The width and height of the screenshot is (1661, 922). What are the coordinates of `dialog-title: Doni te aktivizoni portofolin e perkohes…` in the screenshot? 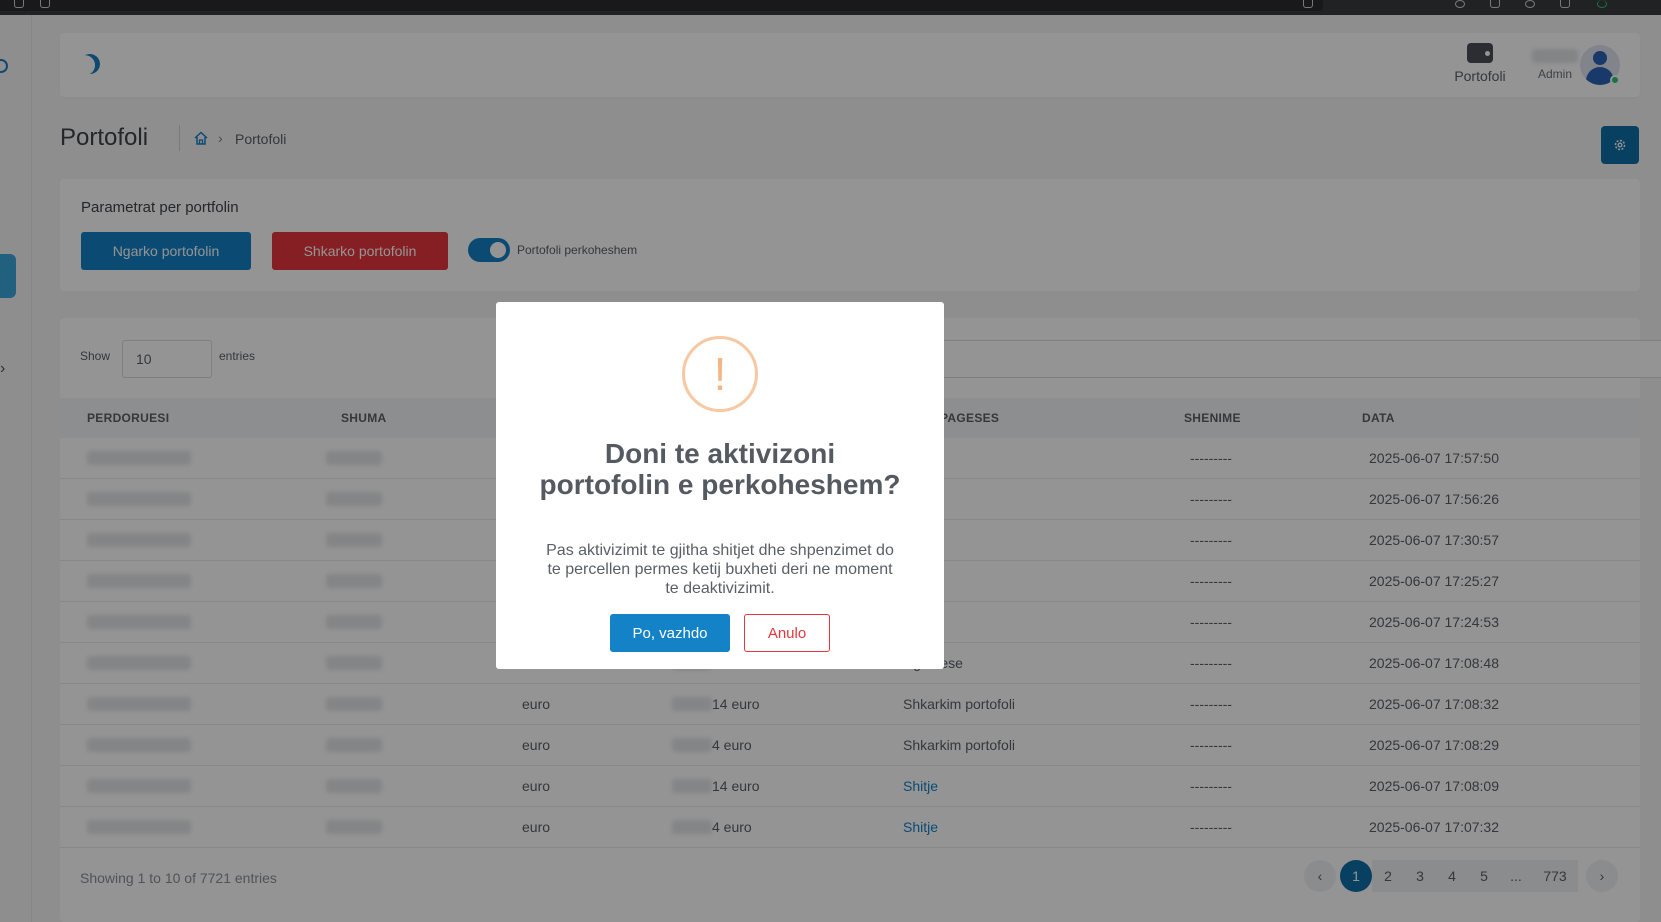 It's located at (720, 469).